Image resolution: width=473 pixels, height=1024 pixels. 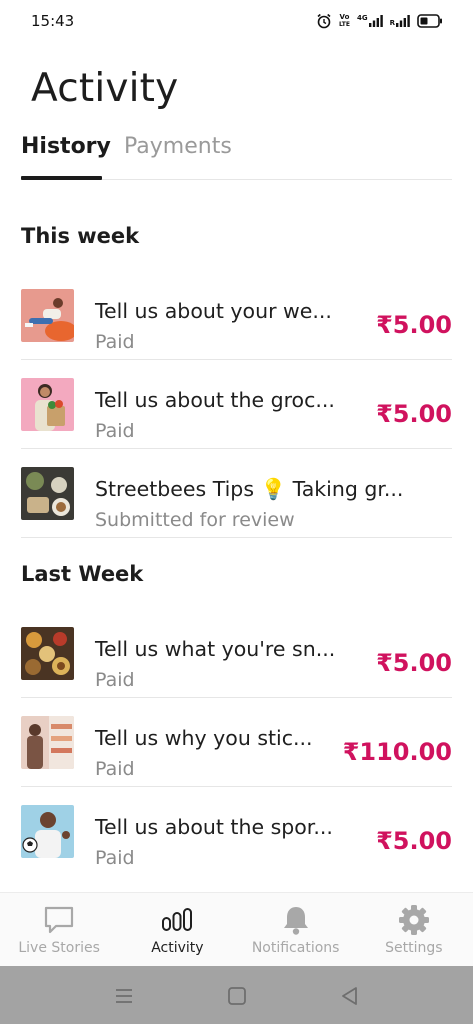 What do you see at coordinates (362, 18) in the screenshot?
I see `network-label: 4G` at bounding box center [362, 18].